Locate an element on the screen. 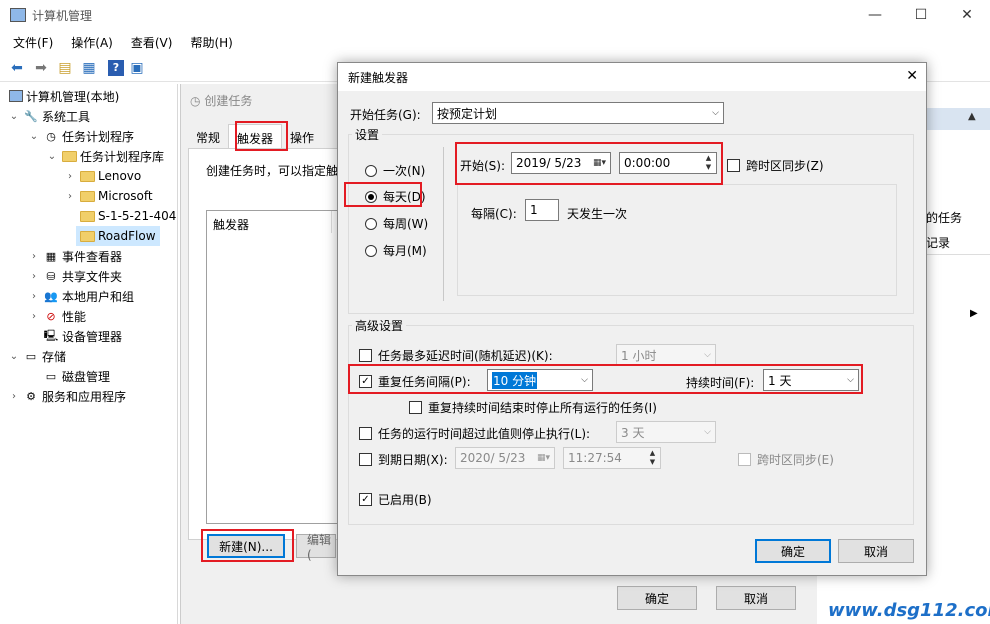 The width and height of the screenshot is (990, 624). dialog-title-bar: 新建触发器 ✕ is located at coordinates (632, 77).